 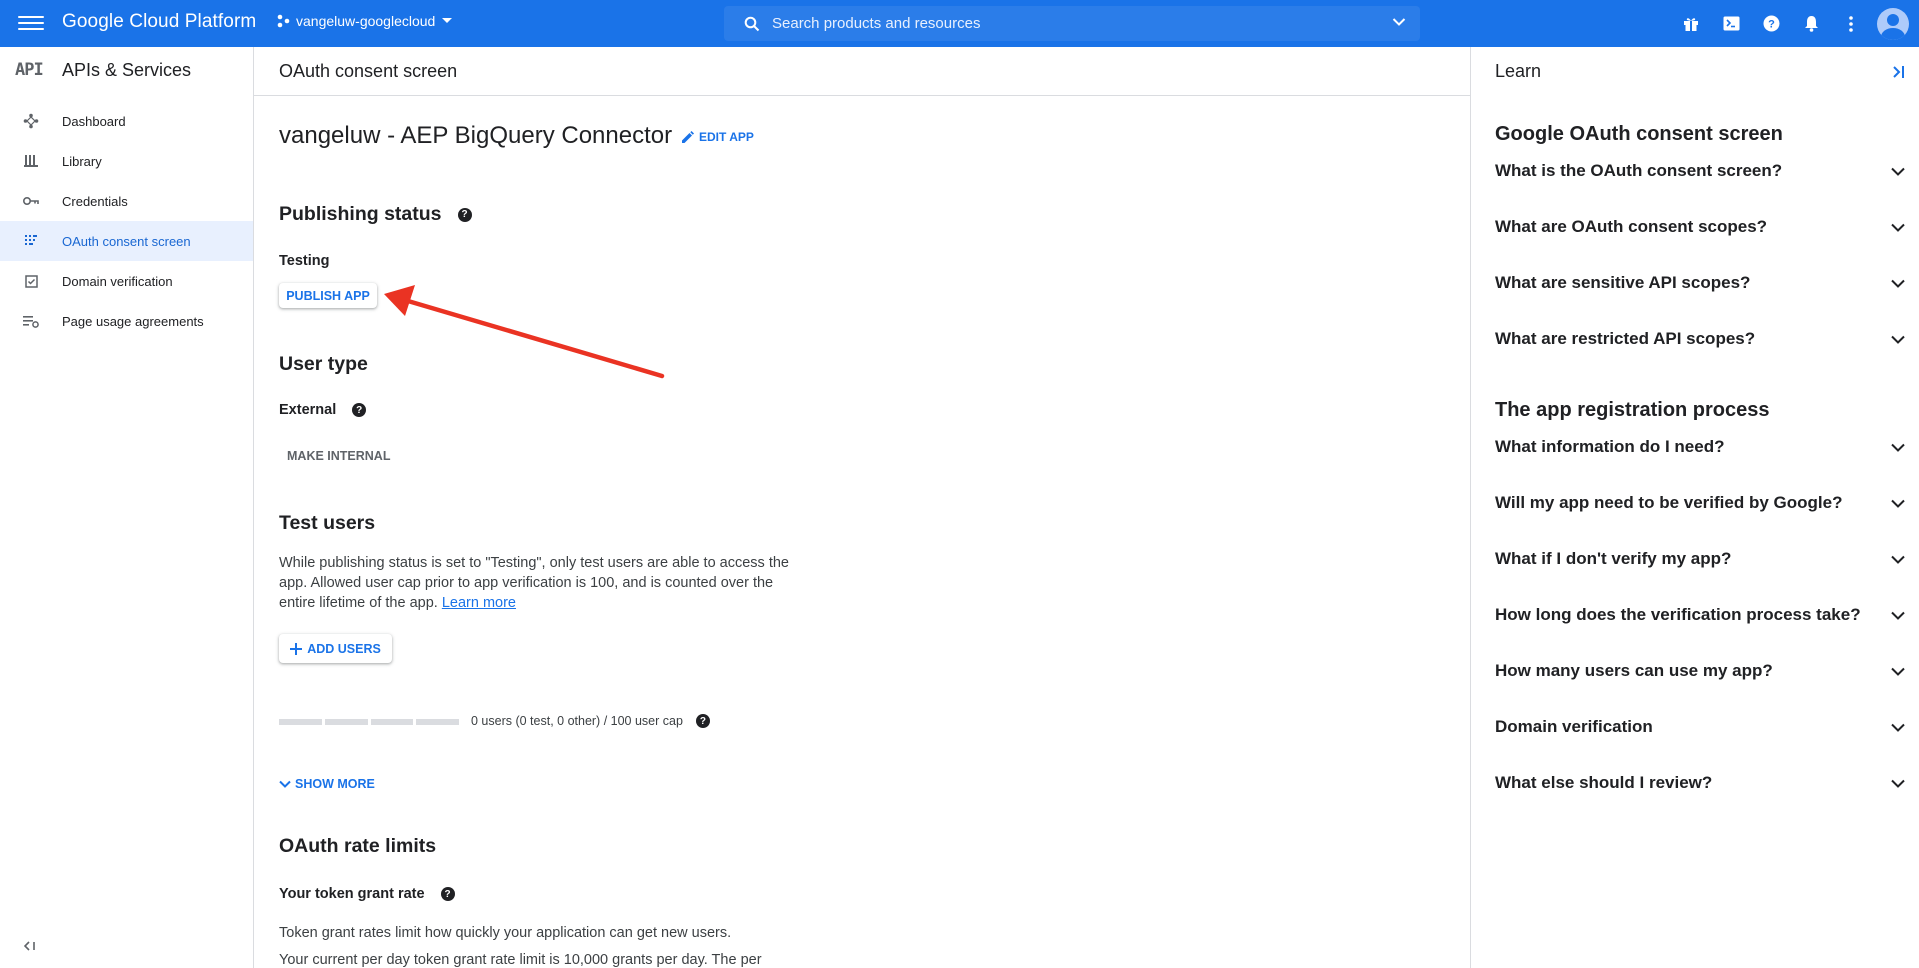 I want to click on sidebar-item-label: OAuth consent screen, so click(x=126, y=241).